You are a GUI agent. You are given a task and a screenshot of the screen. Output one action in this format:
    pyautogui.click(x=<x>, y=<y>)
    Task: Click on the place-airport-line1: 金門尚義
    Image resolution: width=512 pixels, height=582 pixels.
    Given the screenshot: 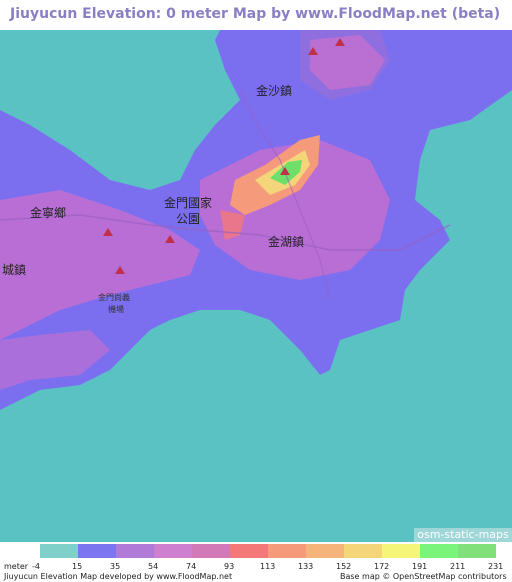 What is the action you would take?
    pyautogui.click(x=114, y=297)
    